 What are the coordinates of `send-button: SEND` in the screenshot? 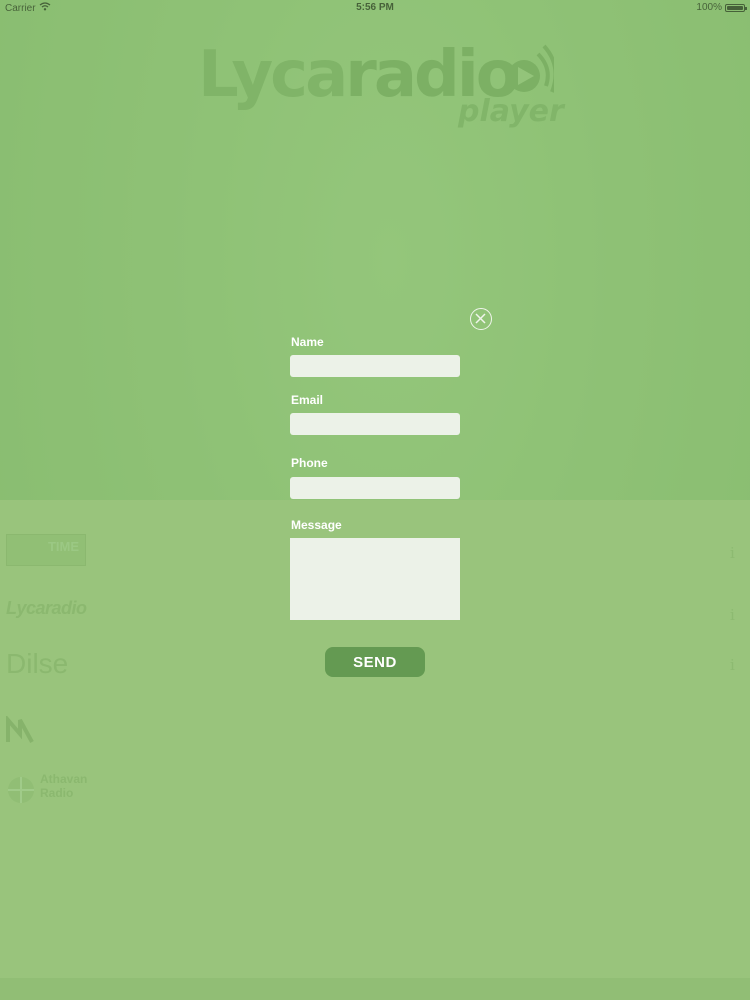 It's located at (375, 662).